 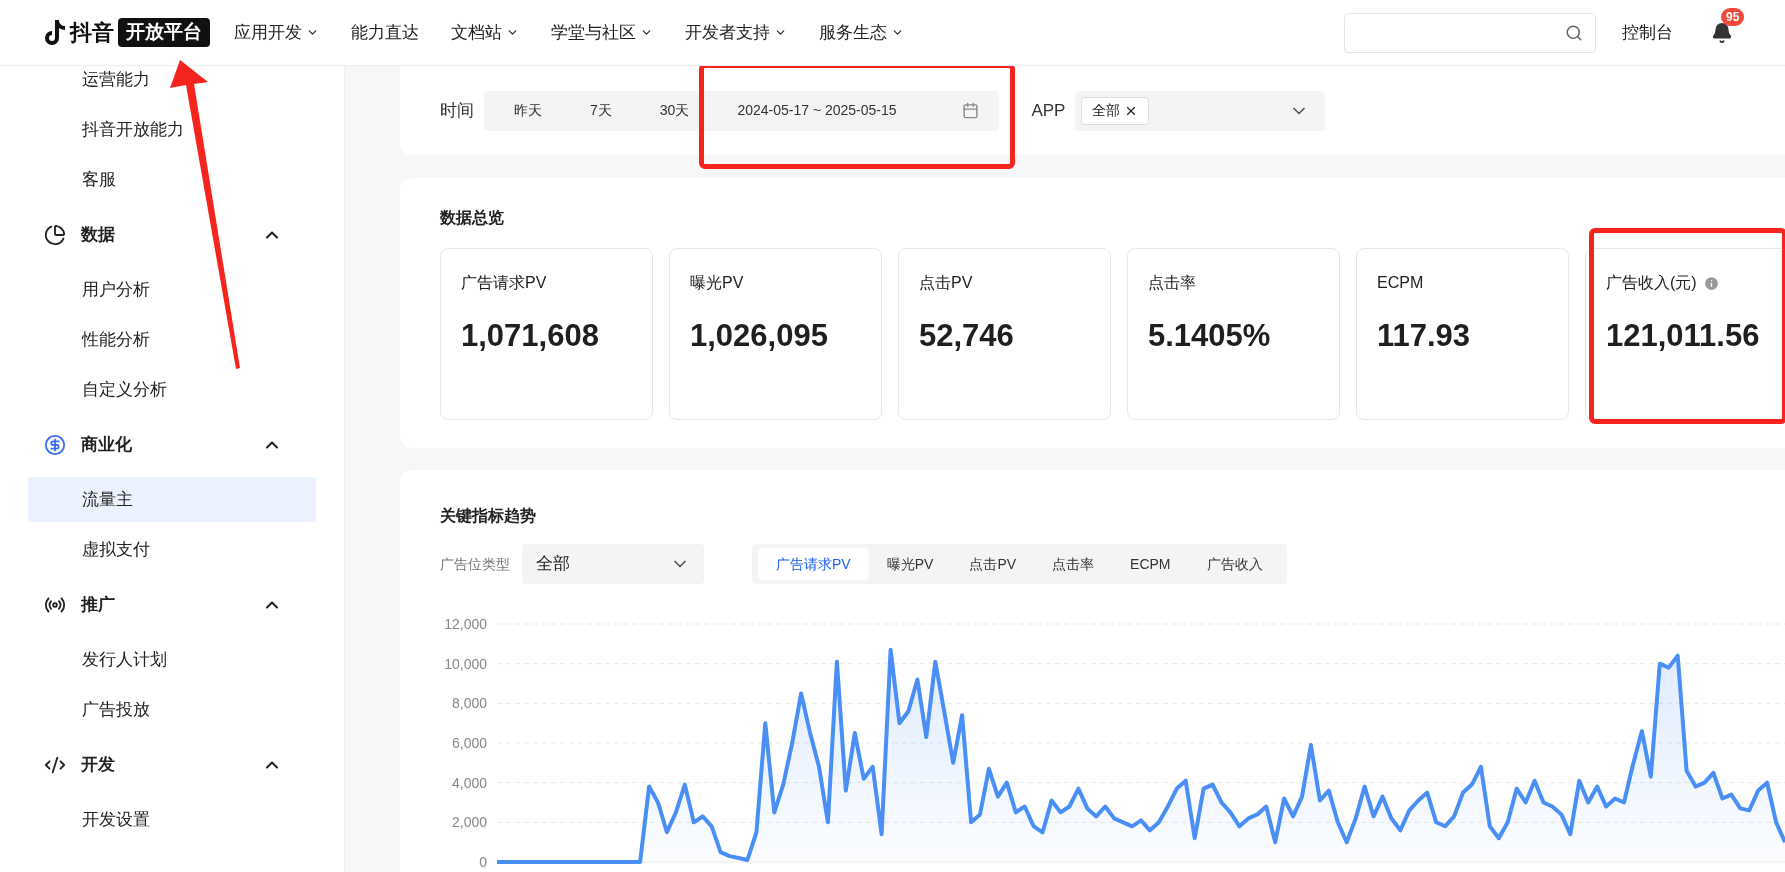 I want to click on sidebar-item: 广告投放, so click(x=172, y=709).